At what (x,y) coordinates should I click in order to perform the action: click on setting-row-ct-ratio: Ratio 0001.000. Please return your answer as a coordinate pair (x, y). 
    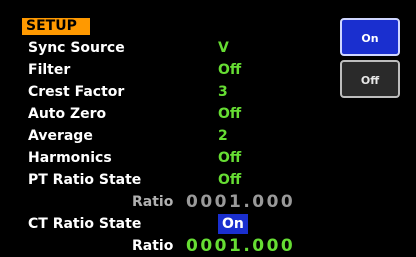
    Looking at the image, I should click on (165, 246).